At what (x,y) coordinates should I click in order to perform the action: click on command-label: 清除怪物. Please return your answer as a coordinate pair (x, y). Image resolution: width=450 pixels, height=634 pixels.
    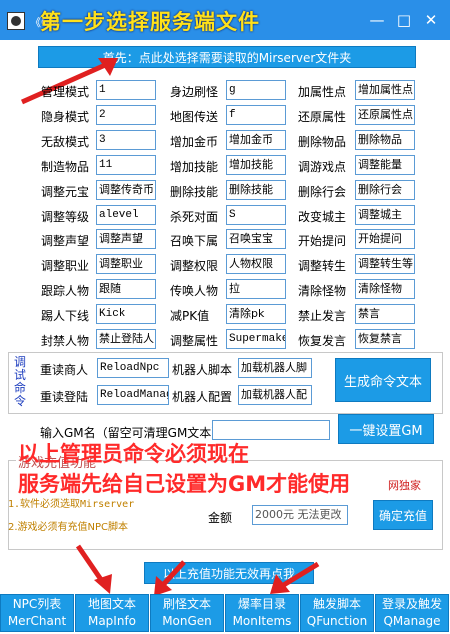
    Looking at the image, I should click on (322, 291).